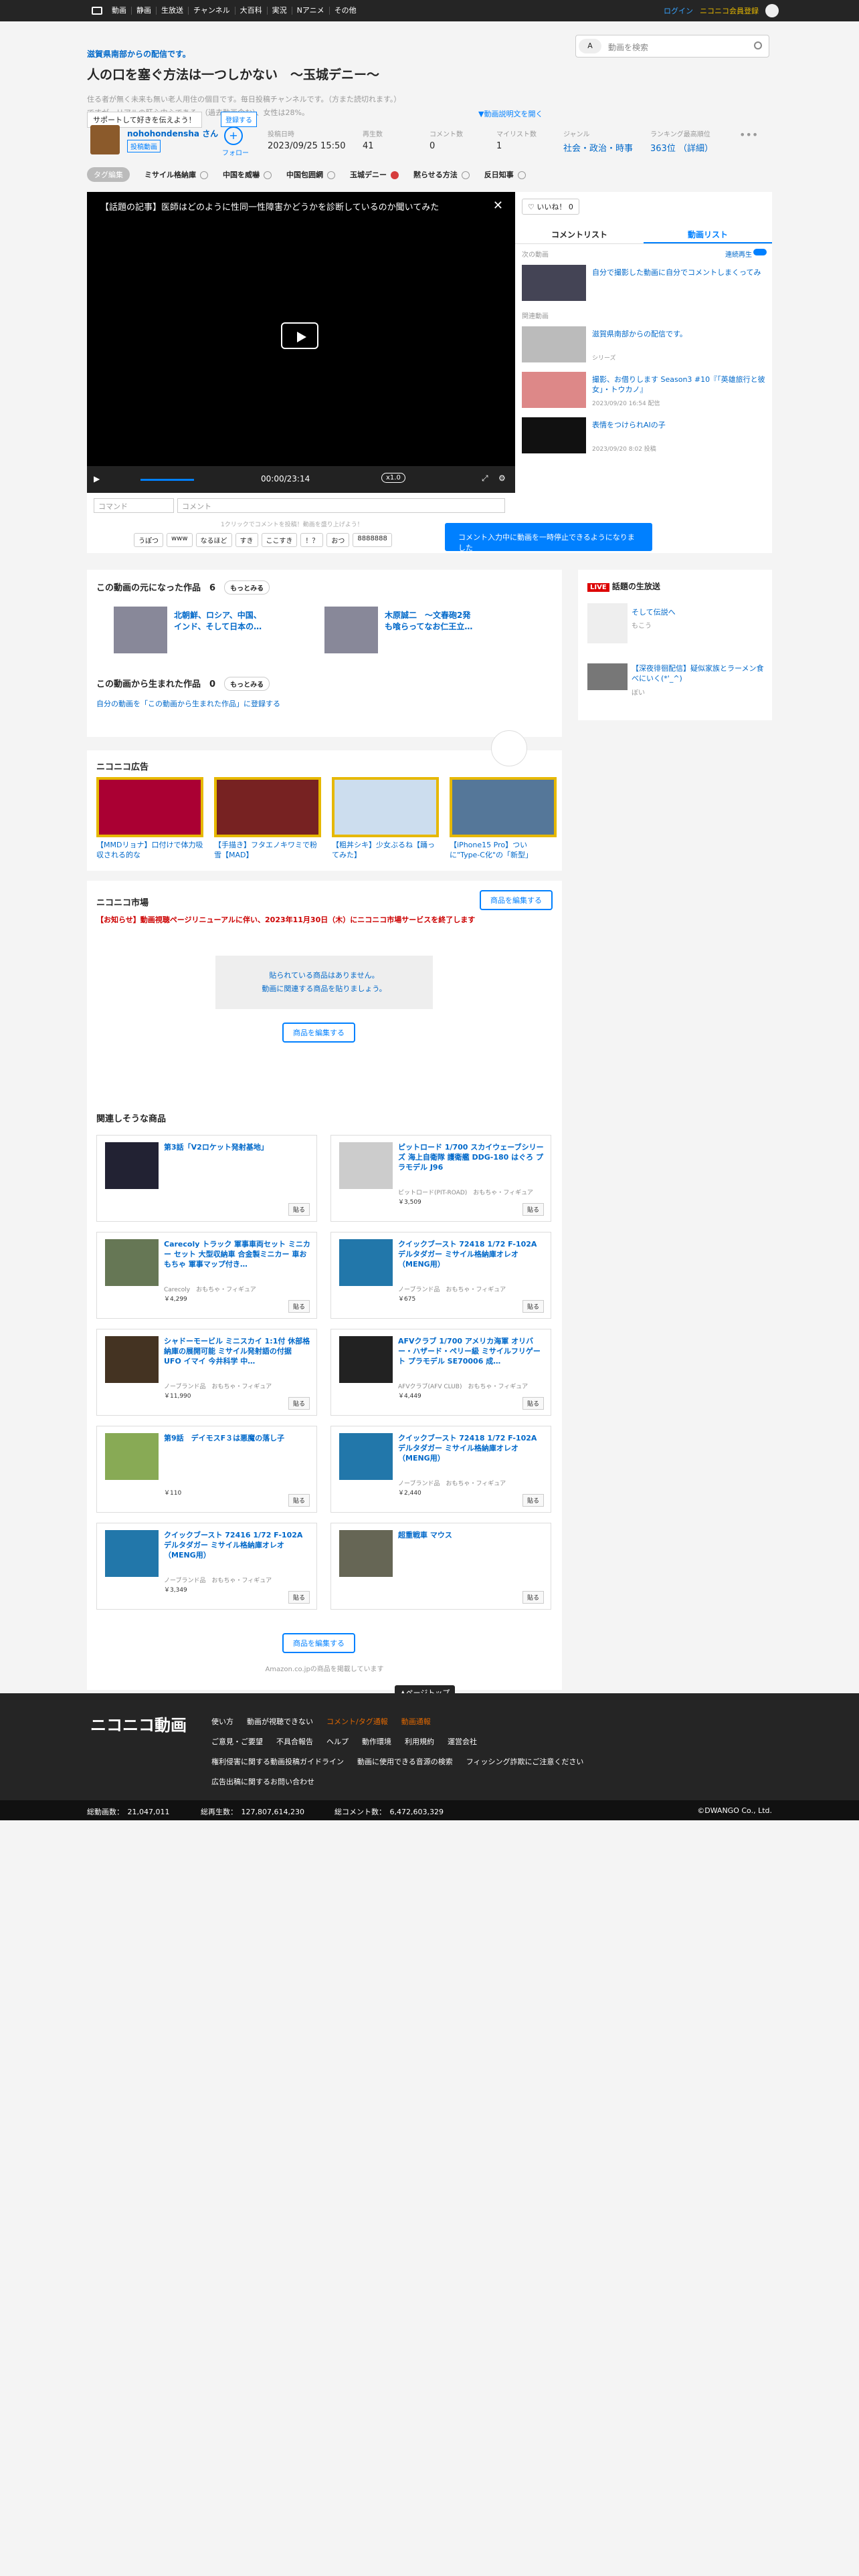  What do you see at coordinates (510, 114) in the screenshot?
I see `expand-description-link: ▼動画説明文を開く` at bounding box center [510, 114].